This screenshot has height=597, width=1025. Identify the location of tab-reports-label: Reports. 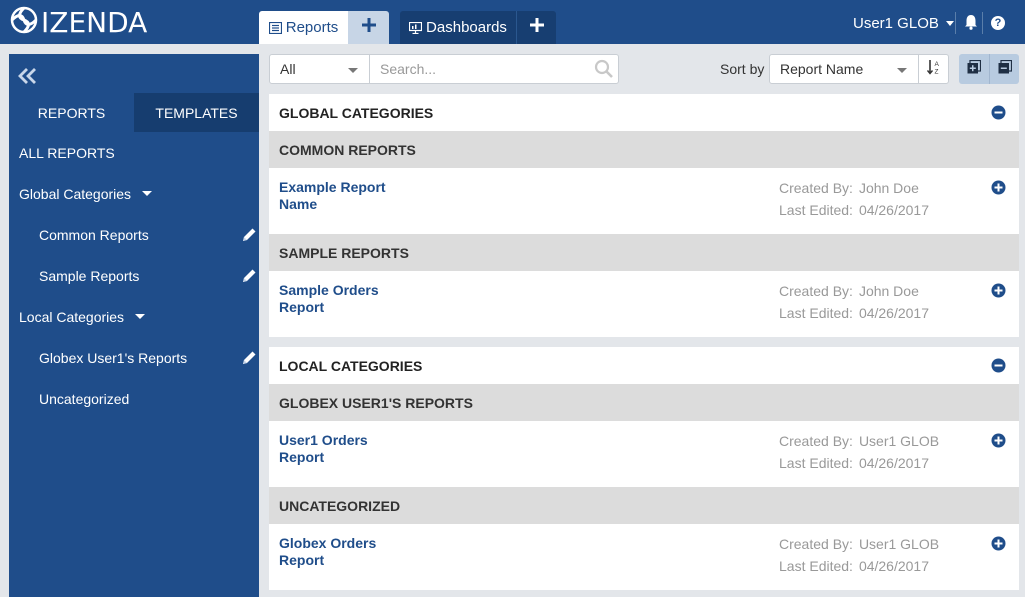
(312, 27).